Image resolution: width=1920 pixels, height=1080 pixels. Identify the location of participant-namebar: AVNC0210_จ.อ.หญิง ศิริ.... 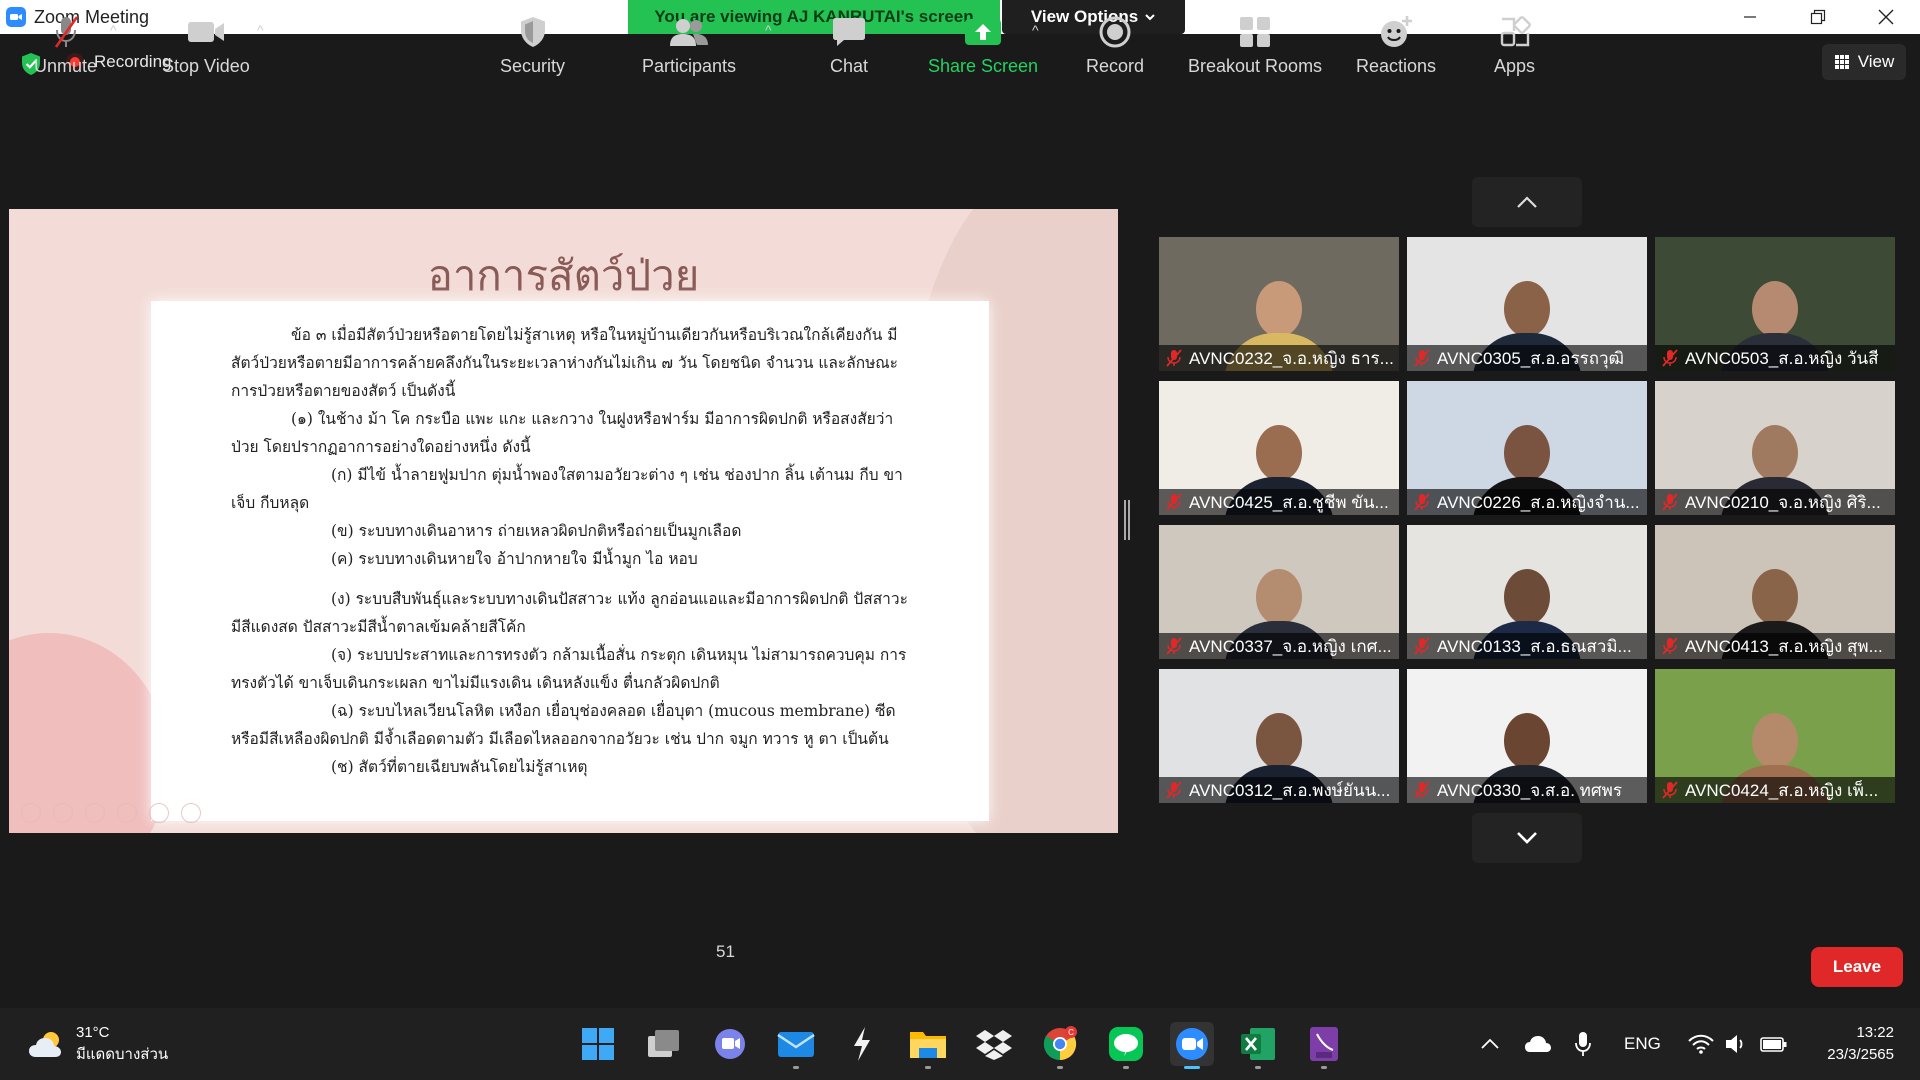
(1775, 502).